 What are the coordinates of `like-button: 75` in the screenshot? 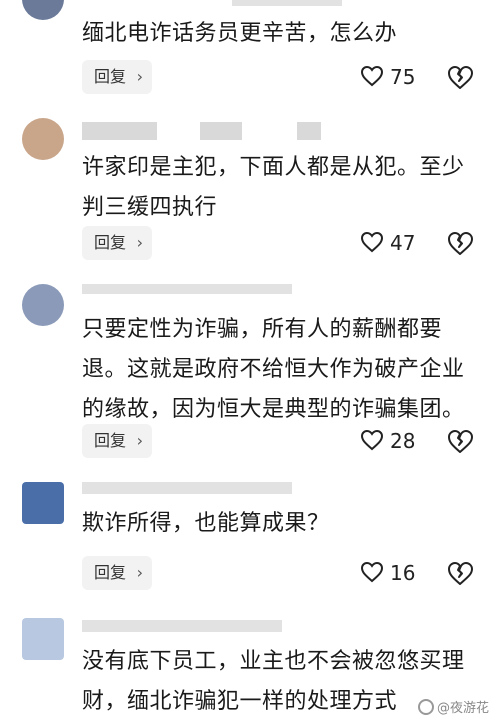 It's located at (390, 77).